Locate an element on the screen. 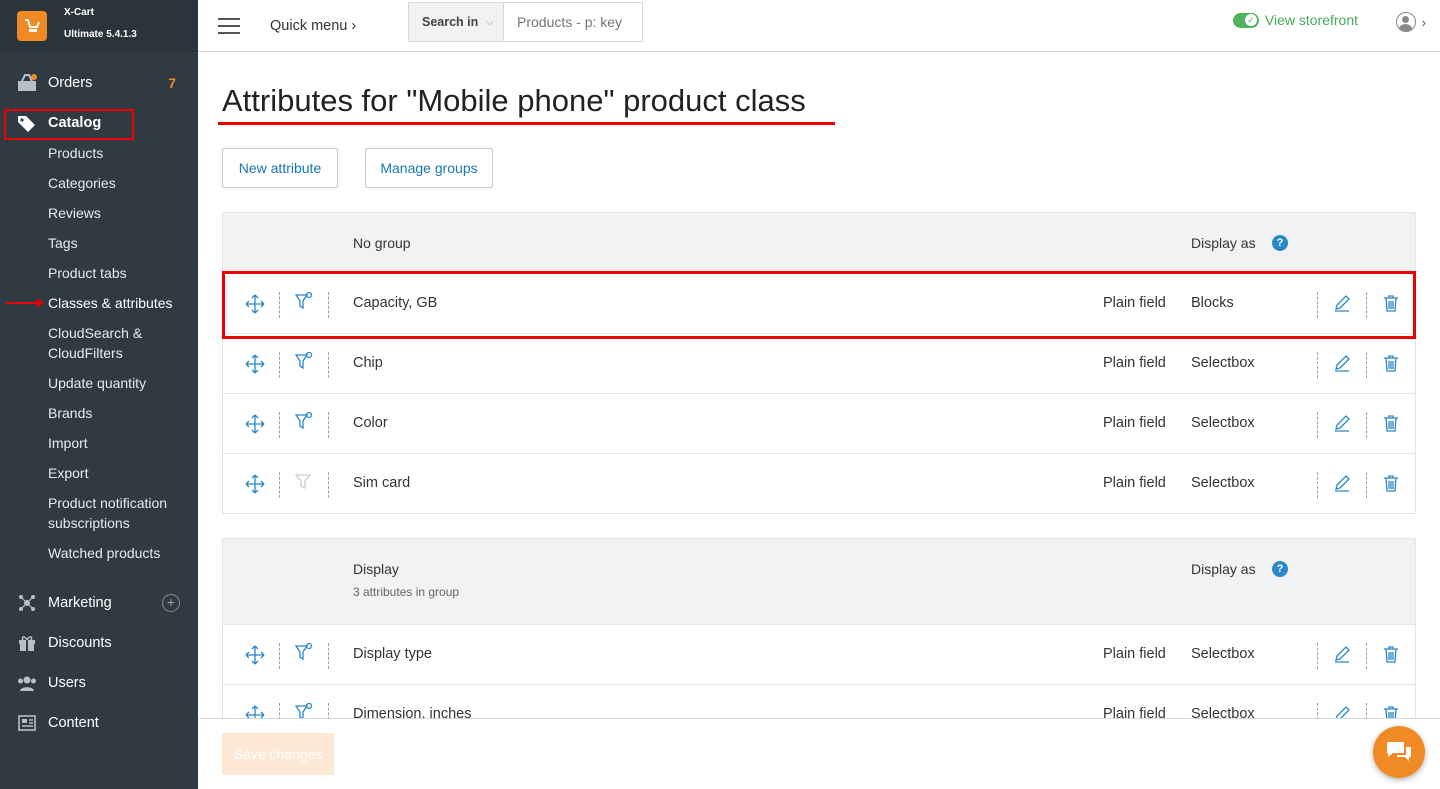 Image resolution: width=1440 pixels, height=789 pixels. view-storefront-label: View storefront is located at coordinates (1311, 20).